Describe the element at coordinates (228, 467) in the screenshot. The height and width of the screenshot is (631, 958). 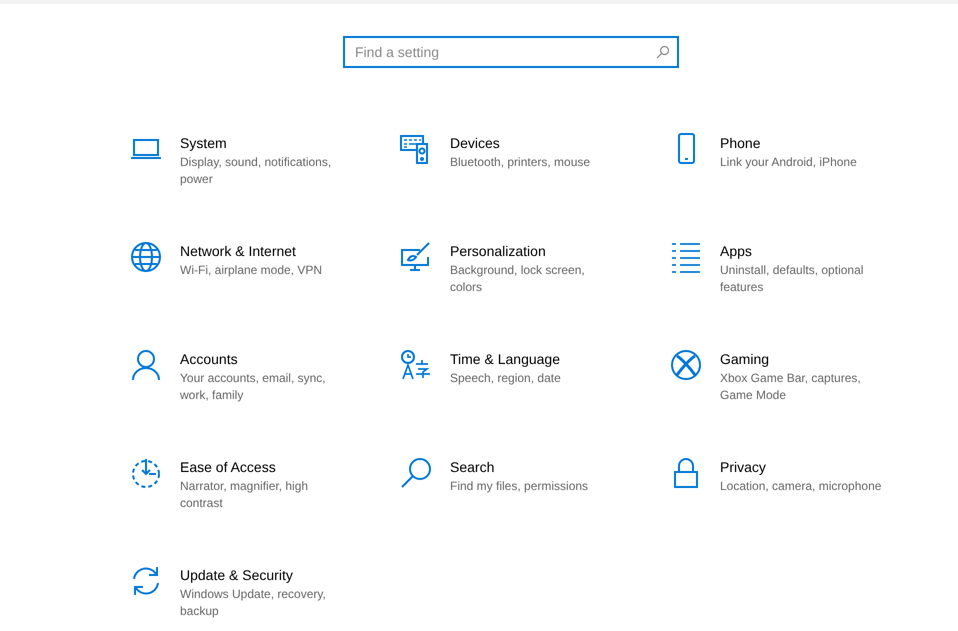
I see `category-title: Ease of Access` at that location.